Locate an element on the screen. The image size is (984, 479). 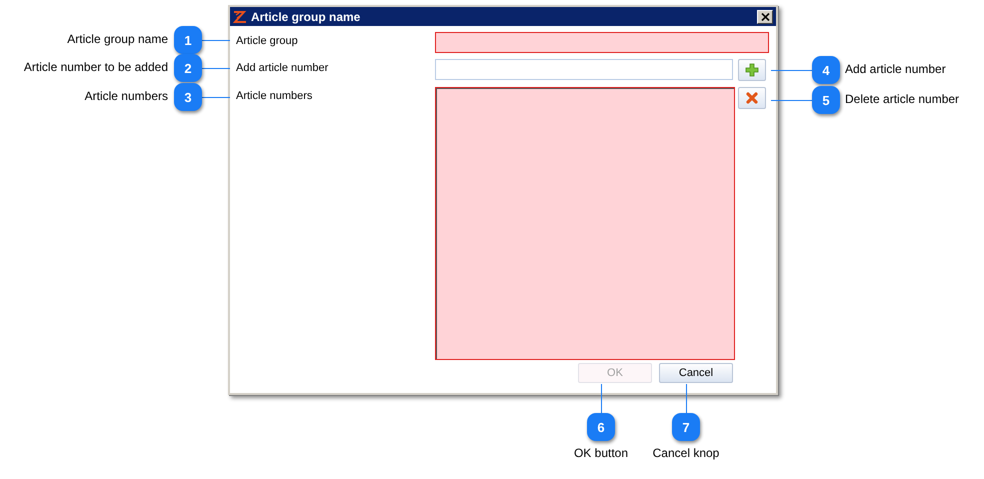
delete-button is located at coordinates (752, 98).